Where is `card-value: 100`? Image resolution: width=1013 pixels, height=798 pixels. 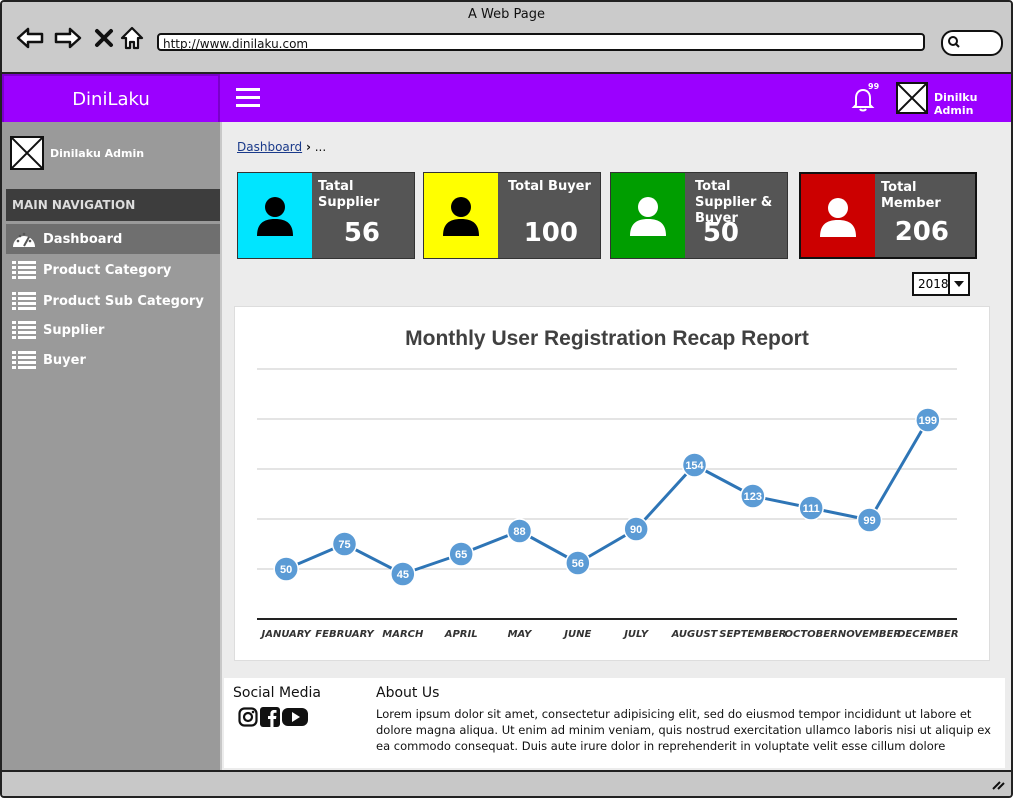
card-value: 100 is located at coordinates (550, 233).